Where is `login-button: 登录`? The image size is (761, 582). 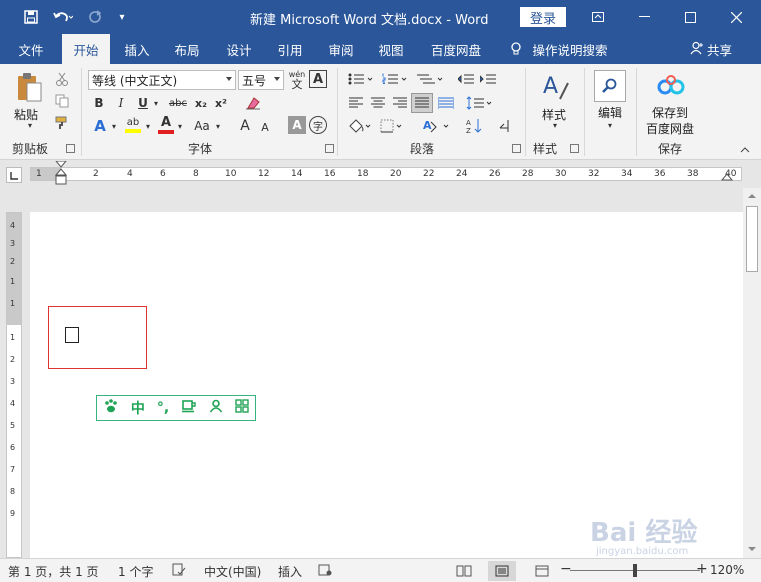
login-button: 登录 is located at coordinates (543, 17).